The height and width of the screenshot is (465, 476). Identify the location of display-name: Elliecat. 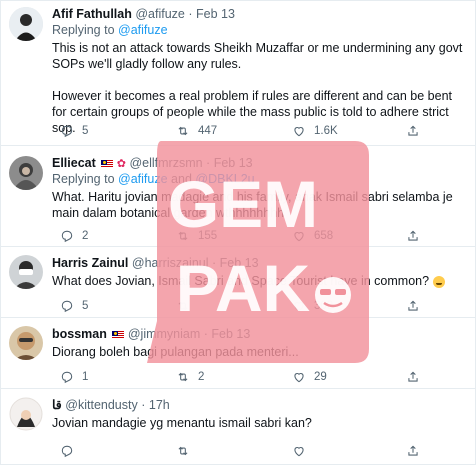
(74, 163).